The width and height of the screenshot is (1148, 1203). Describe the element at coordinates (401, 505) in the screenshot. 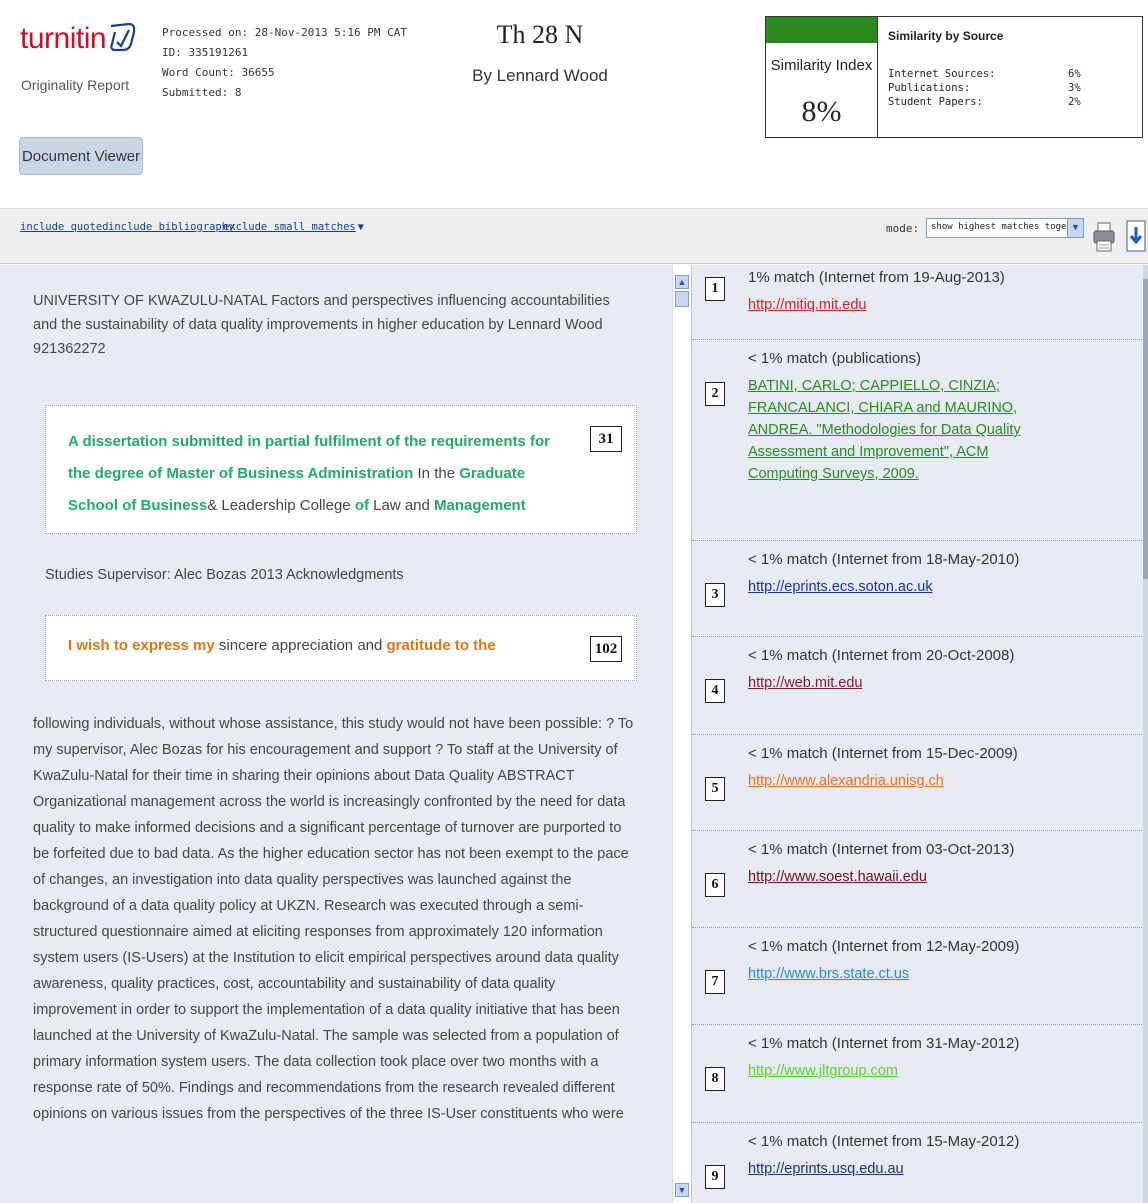

I see `unmatched-text: Law and` at that location.